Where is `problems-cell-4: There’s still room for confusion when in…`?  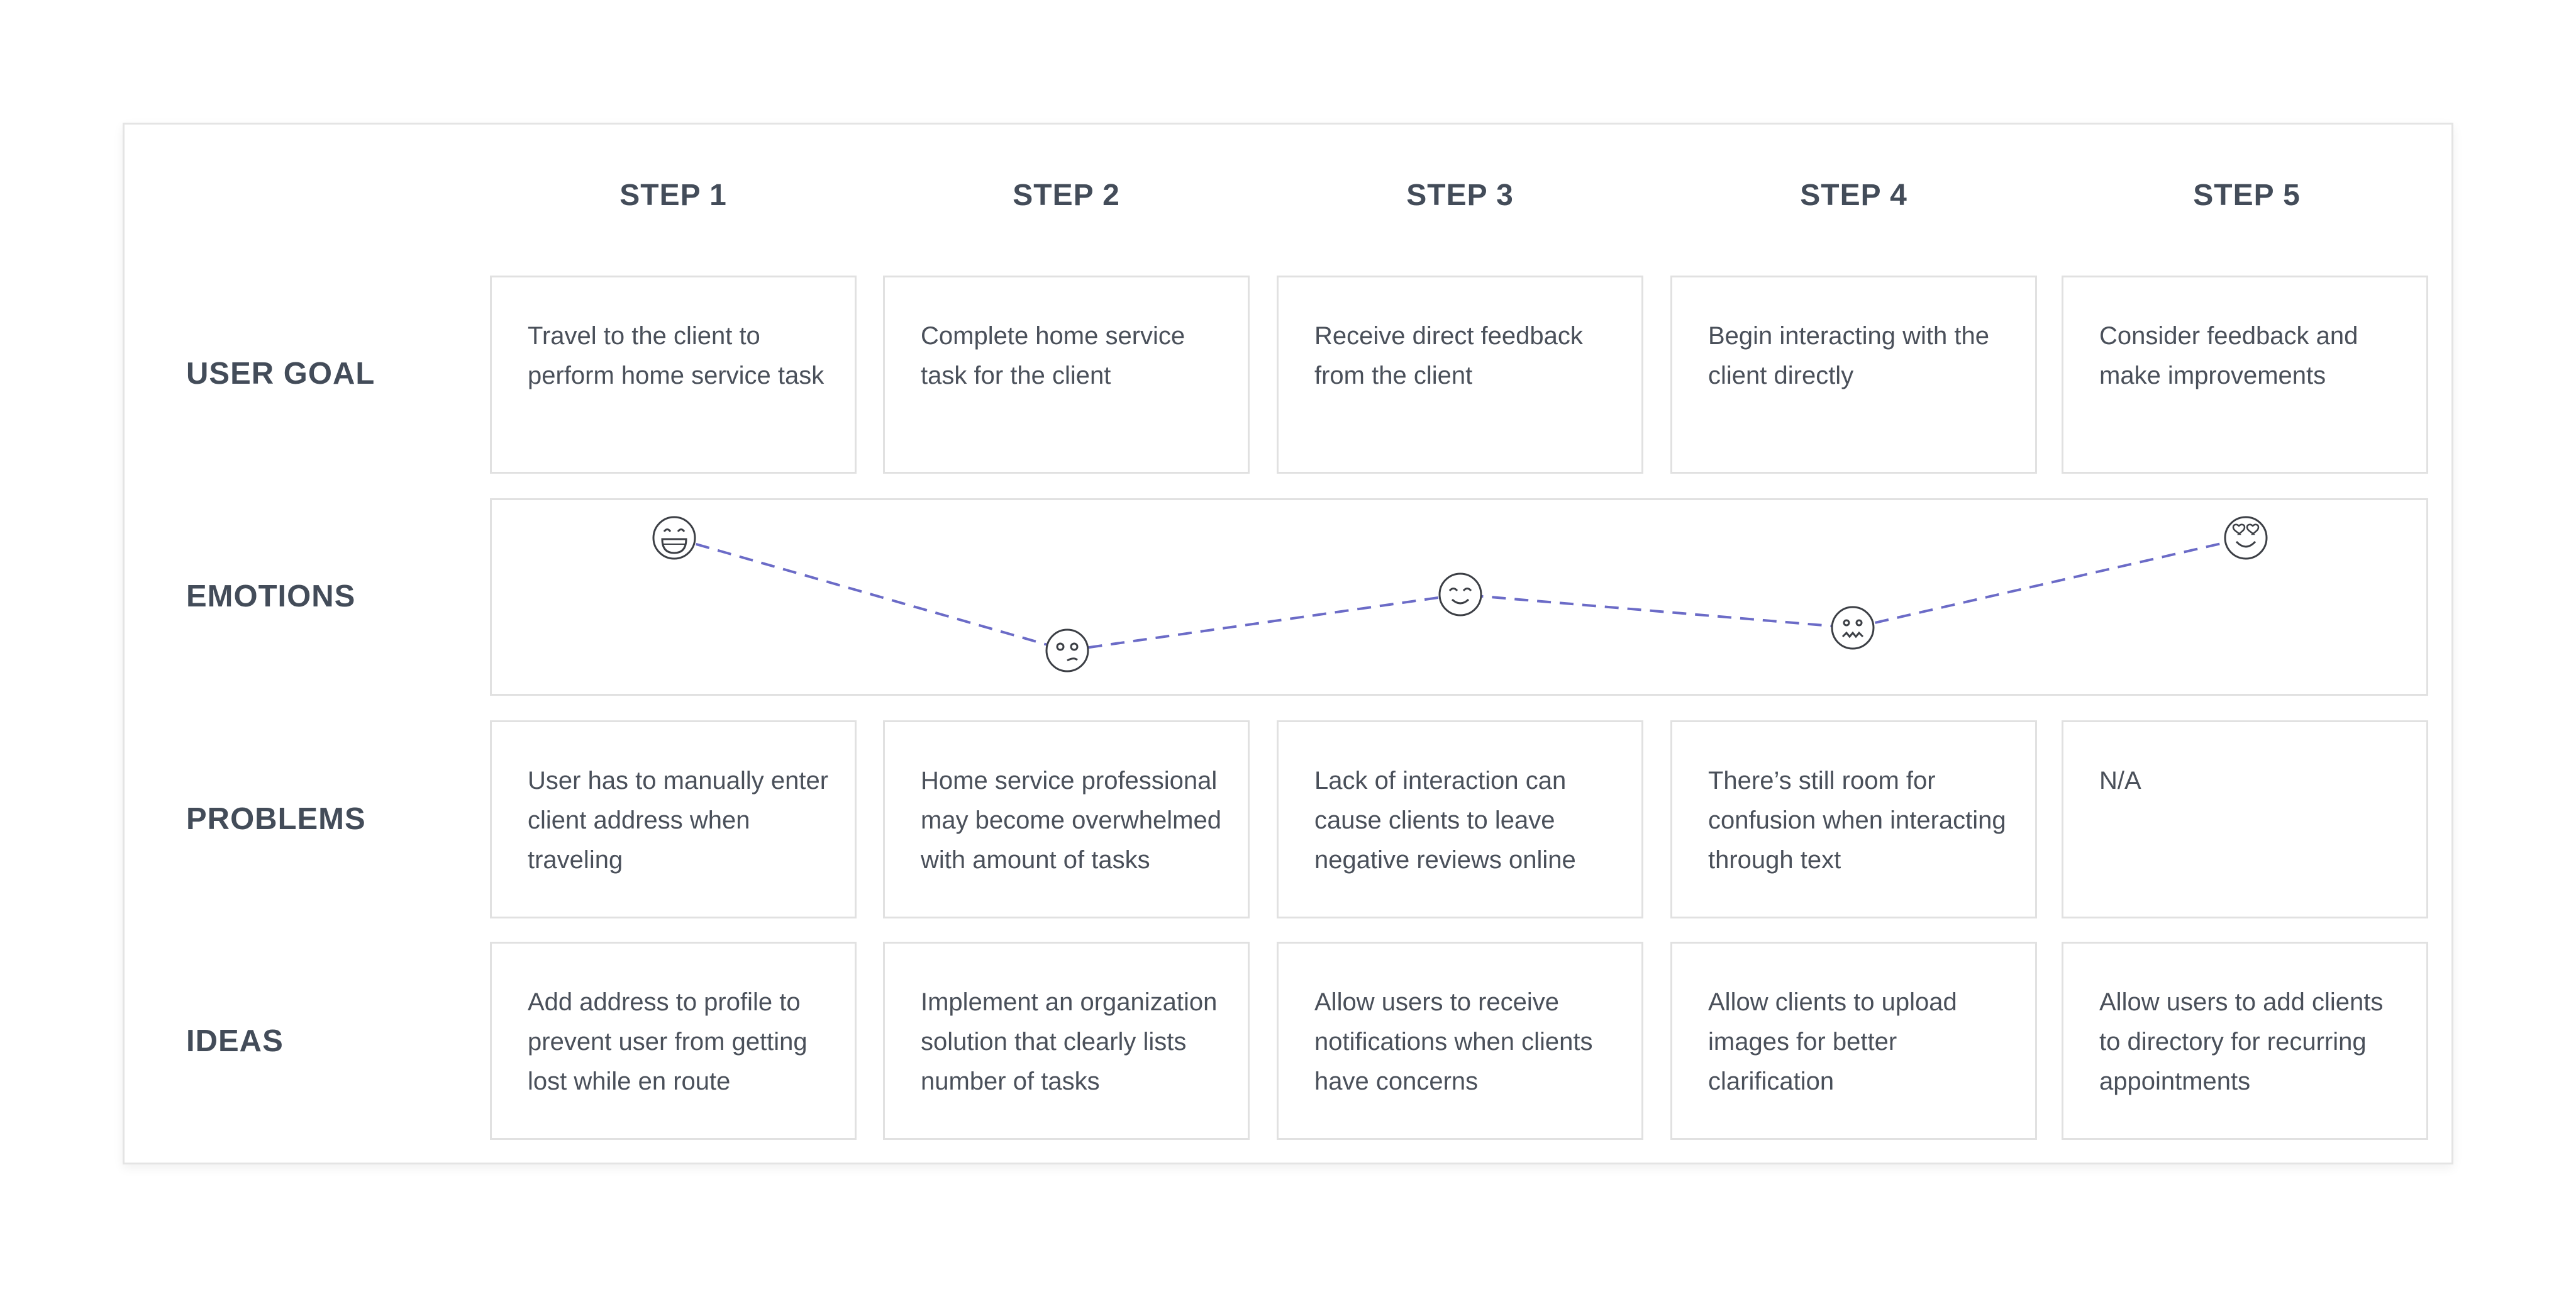 problems-cell-4: There’s still room for confusion when in… is located at coordinates (1853, 819).